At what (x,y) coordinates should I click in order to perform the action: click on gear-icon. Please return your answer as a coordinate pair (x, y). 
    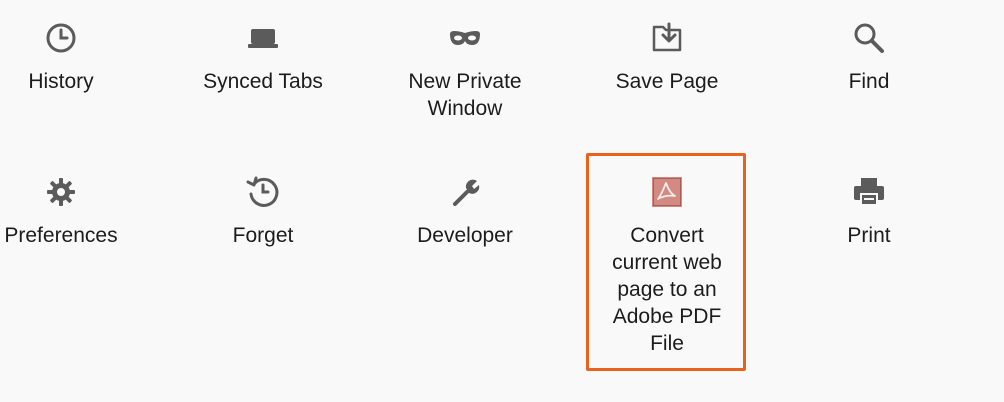
    Looking at the image, I should click on (61, 192).